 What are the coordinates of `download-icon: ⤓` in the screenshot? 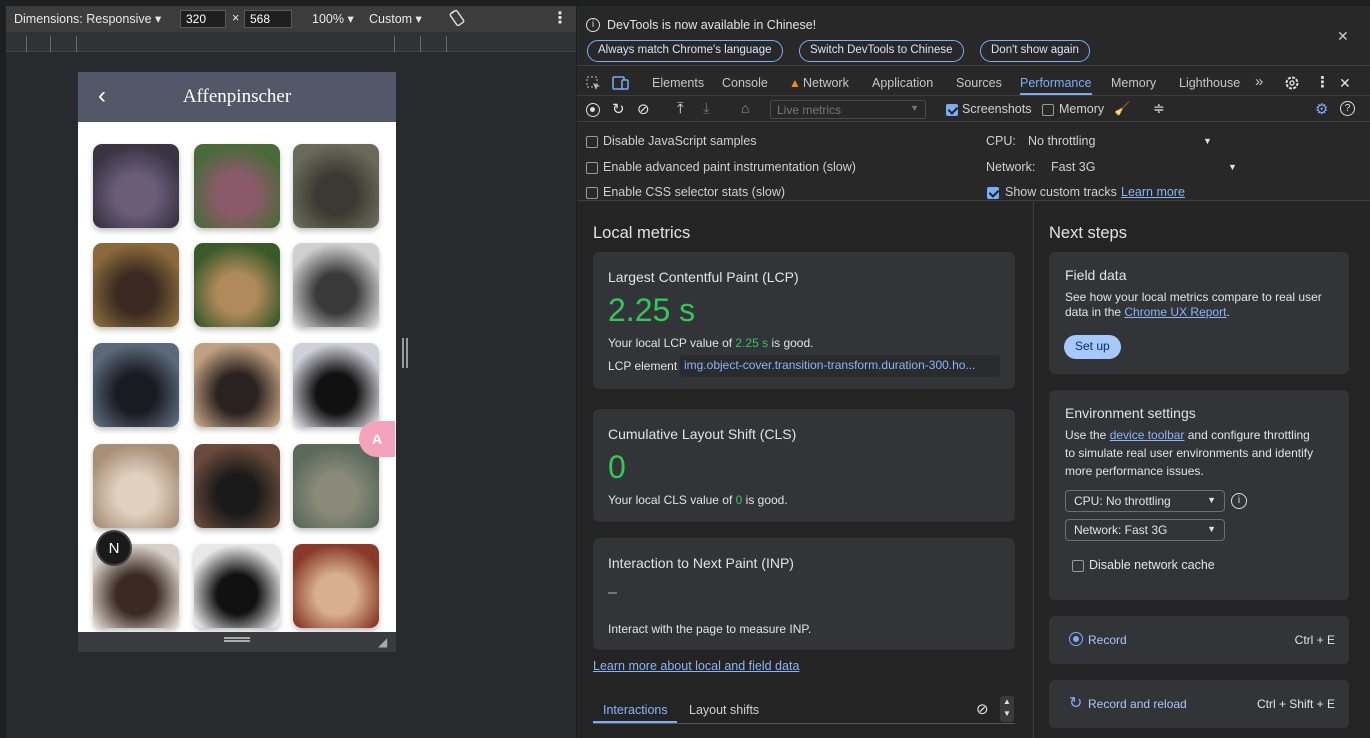 It's located at (706, 108).